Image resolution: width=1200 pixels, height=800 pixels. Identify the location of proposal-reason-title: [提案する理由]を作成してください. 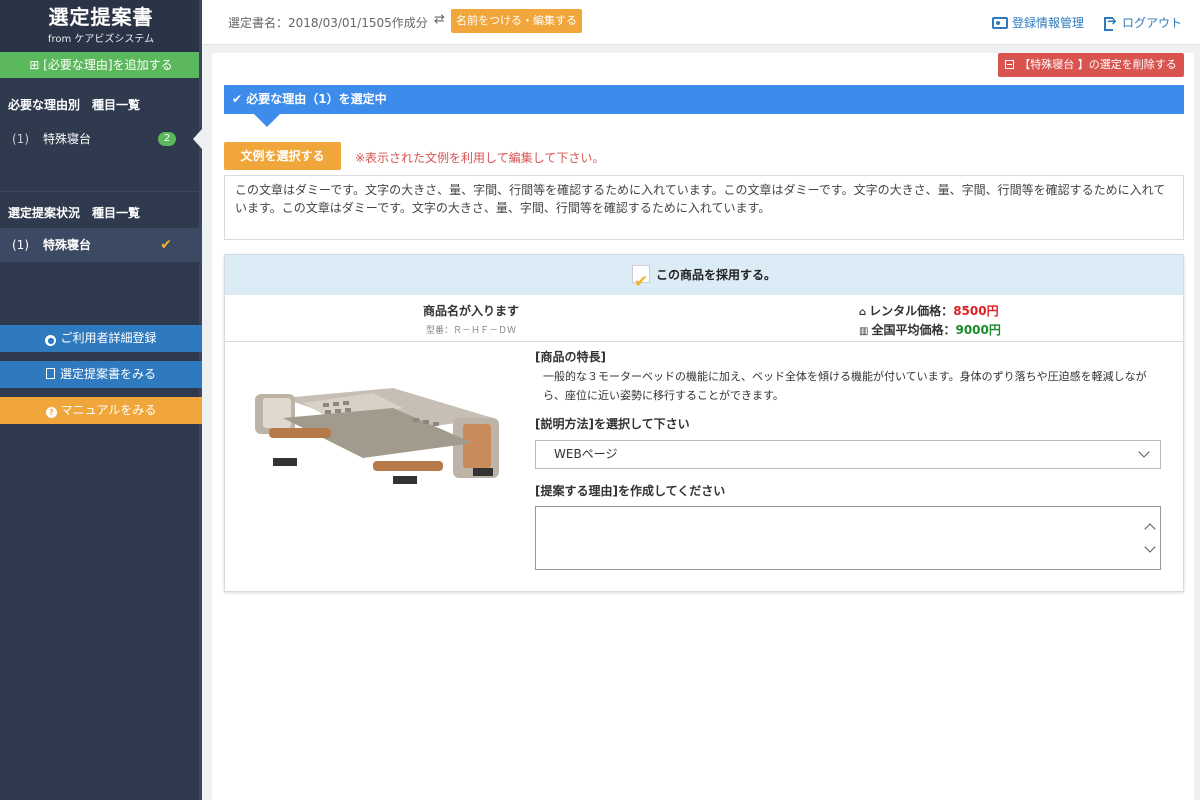
(630, 491).